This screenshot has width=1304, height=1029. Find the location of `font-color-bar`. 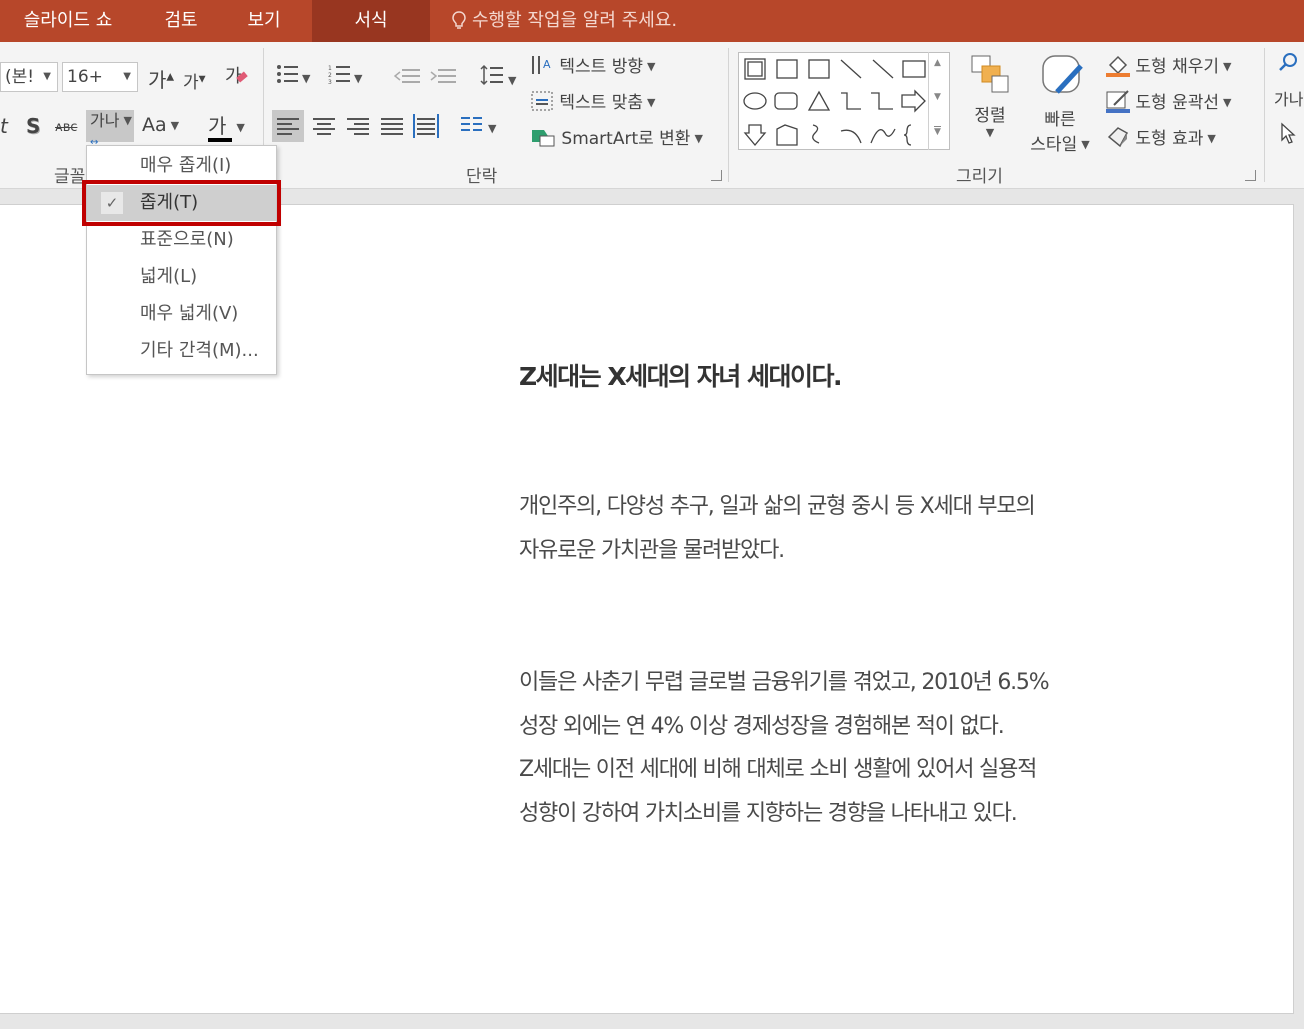

font-color-bar is located at coordinates (220, 140).